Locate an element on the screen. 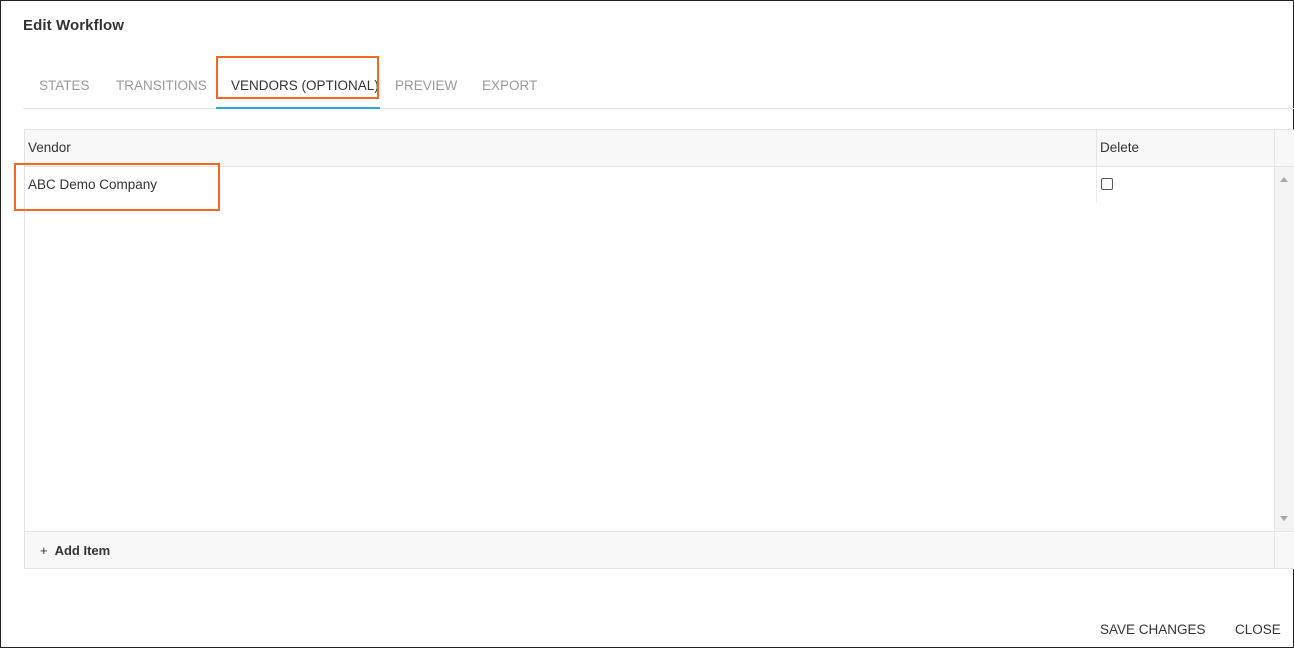  vendor-cell: ABC Demo Company is located at coordinates (92, 185).